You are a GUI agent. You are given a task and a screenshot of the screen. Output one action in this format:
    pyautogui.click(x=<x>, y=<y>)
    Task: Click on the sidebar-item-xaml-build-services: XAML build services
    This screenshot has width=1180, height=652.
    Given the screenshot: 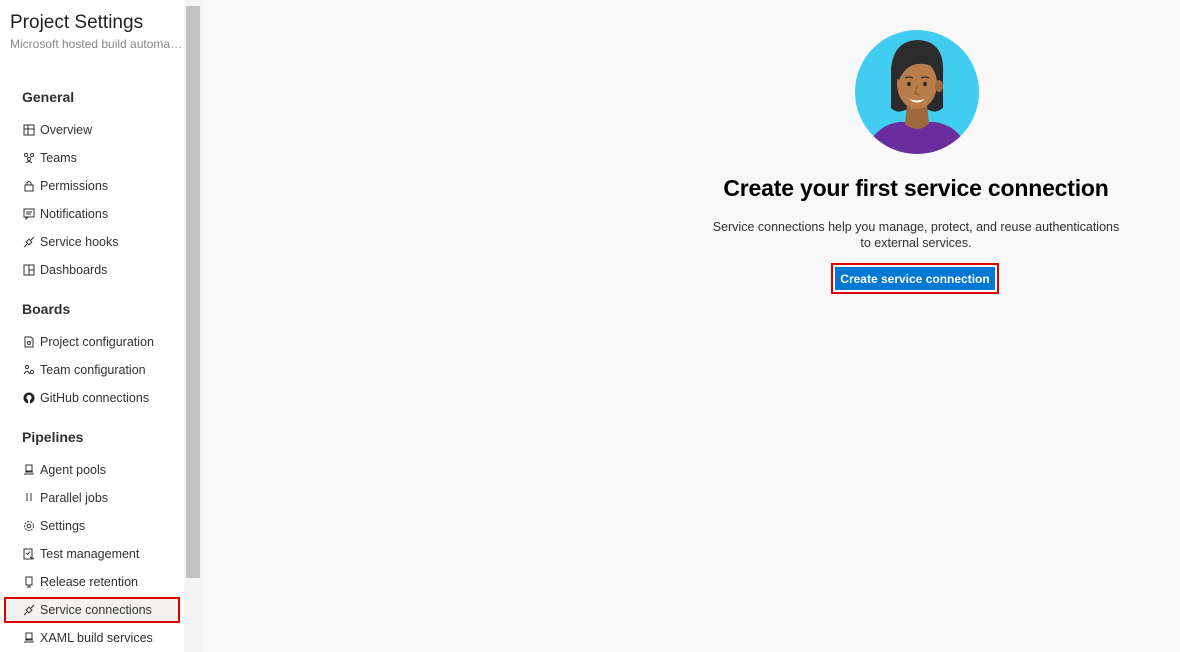 What is the action you would take?
    pyautogui.click(x=92, y=638)
    